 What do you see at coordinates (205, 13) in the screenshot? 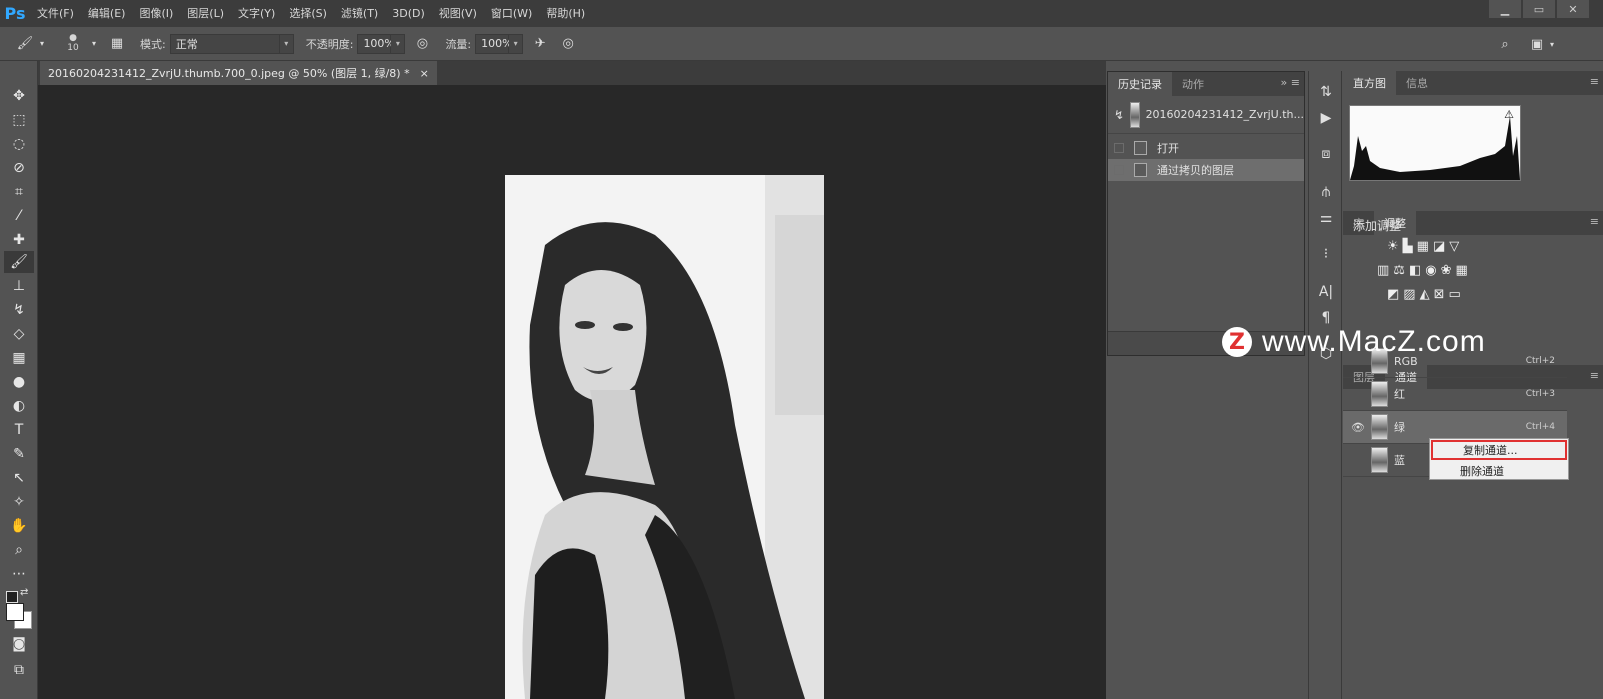
I see `menu-layer: 图层(L)` at bounding box center [205, 13].